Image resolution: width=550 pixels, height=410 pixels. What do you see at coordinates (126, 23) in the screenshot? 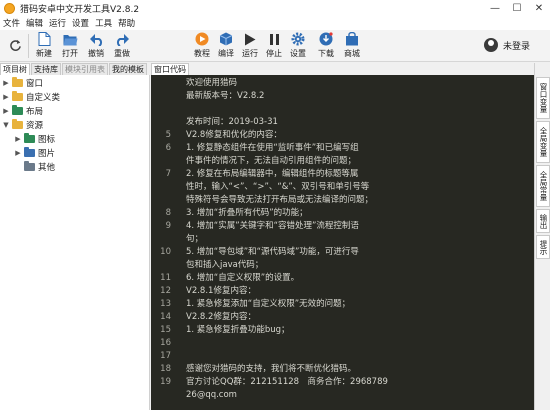
I see `menu-help: 帮助` at bounding box center [126, 23].